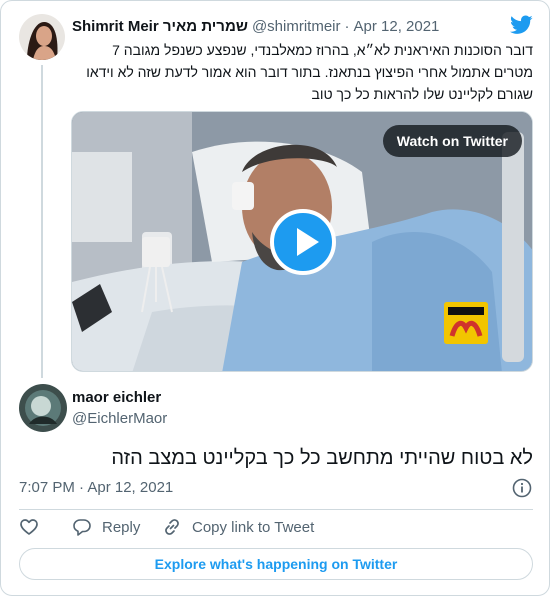 This screenshot has width=550, height=596. What do you see at coordinates (253, 527) in the screenshot?
I see `copy-link-label: Copy link to Tweet` at bounding box center [253, 527].